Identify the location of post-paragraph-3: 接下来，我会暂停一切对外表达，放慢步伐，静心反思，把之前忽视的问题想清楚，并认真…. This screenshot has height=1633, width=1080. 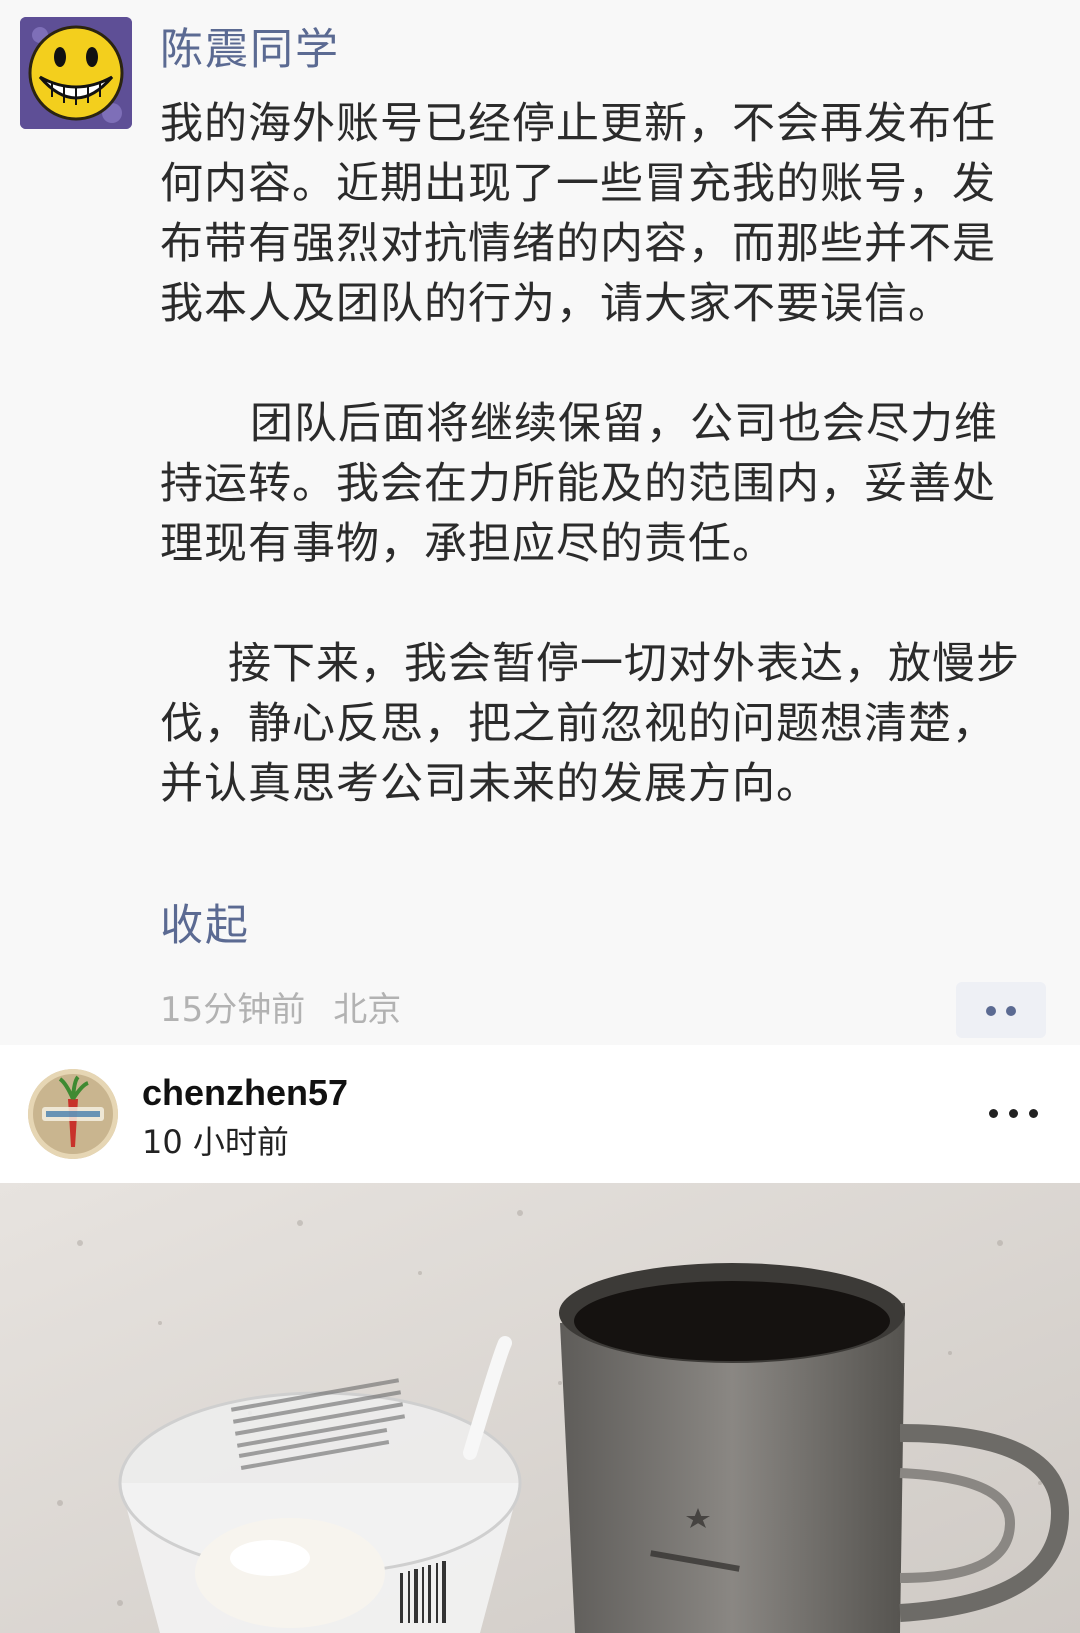
(590, 724).